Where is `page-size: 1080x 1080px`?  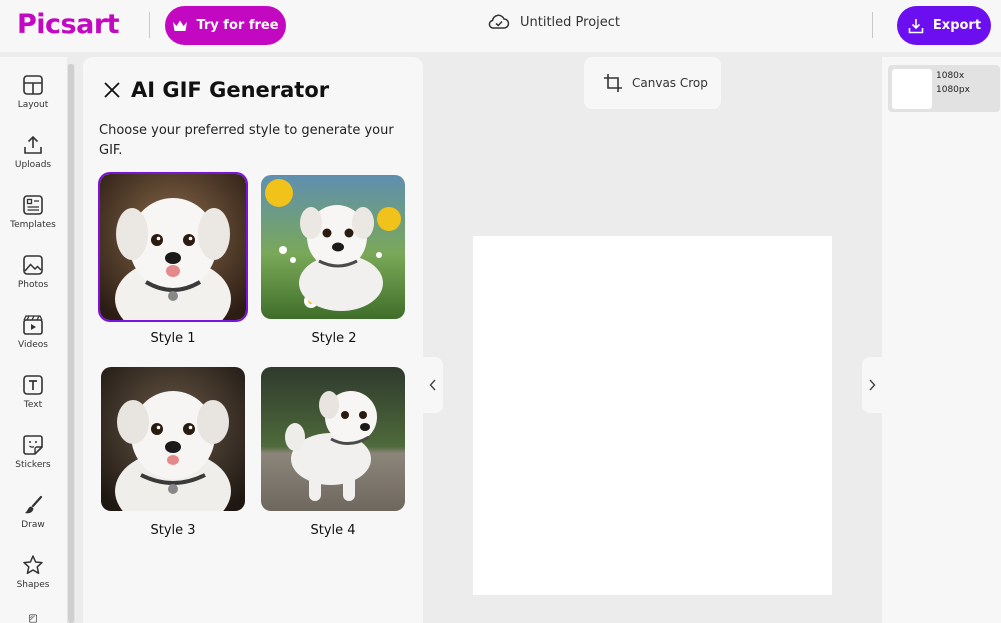
page-size: 1080x 1080px is located at coordinates (953, 83).